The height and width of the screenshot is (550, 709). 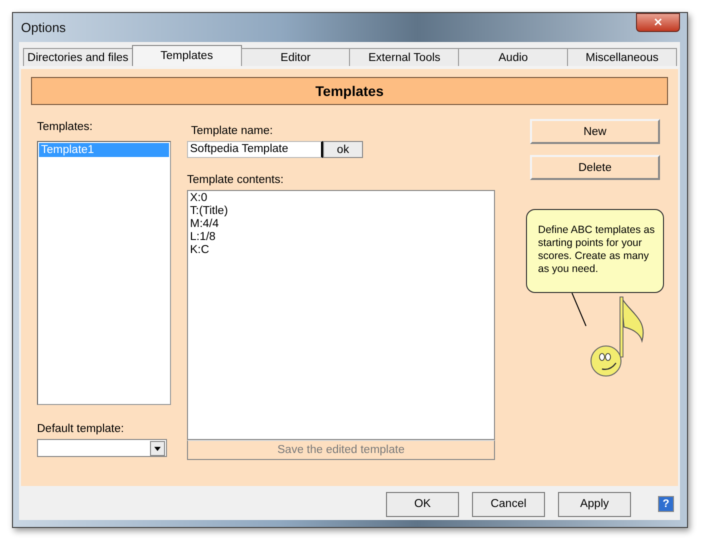 What do you see at coordinates (232, 131) in the screenshot?
I see `template-name-label: Template name:` at bounding box center [232, 131].